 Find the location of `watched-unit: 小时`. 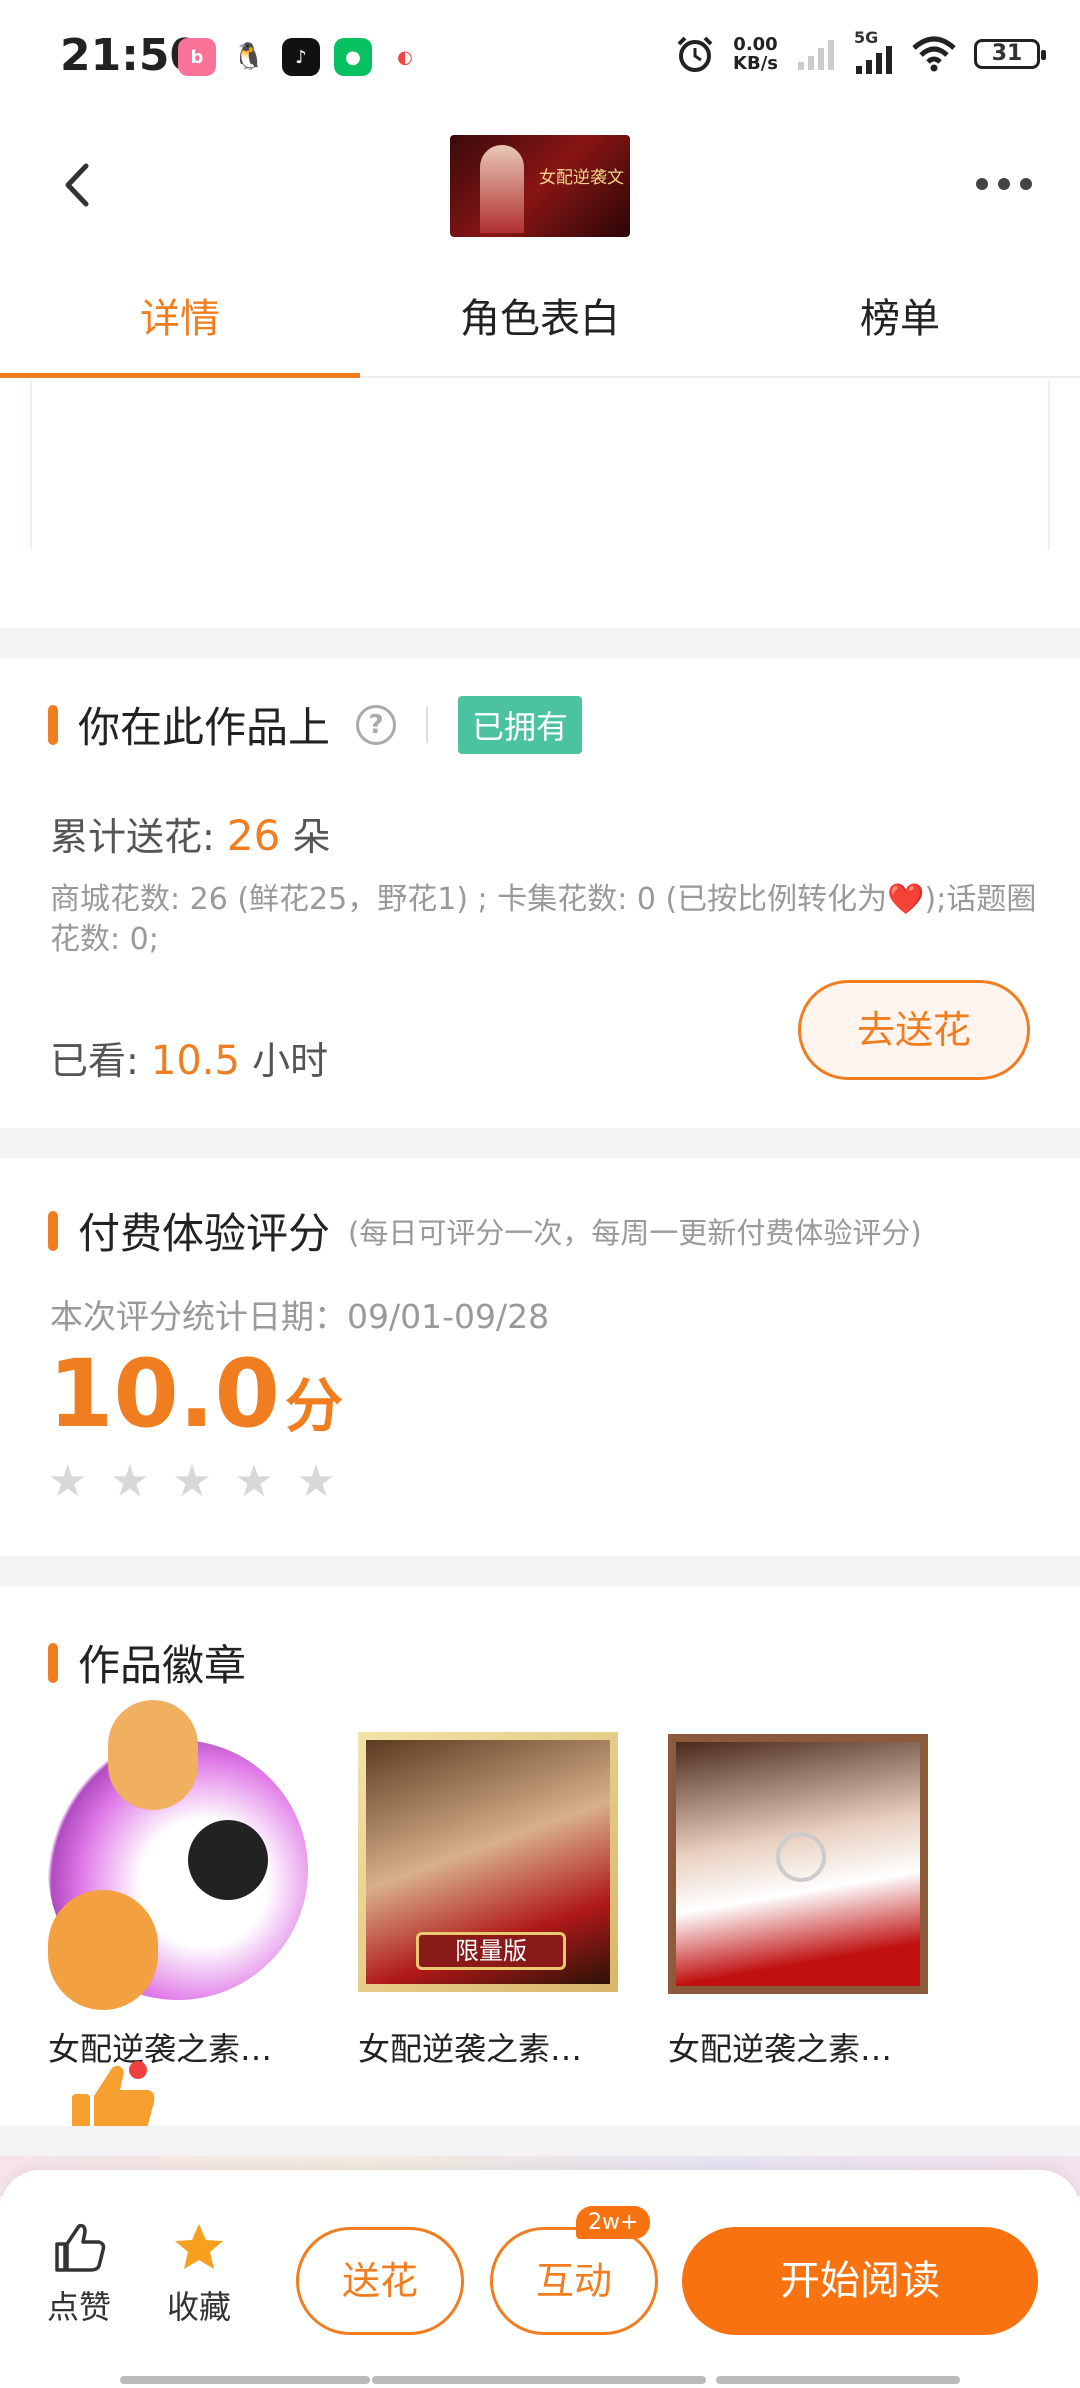

watched-unit: 小时 is located at coordinates (290, 1061).